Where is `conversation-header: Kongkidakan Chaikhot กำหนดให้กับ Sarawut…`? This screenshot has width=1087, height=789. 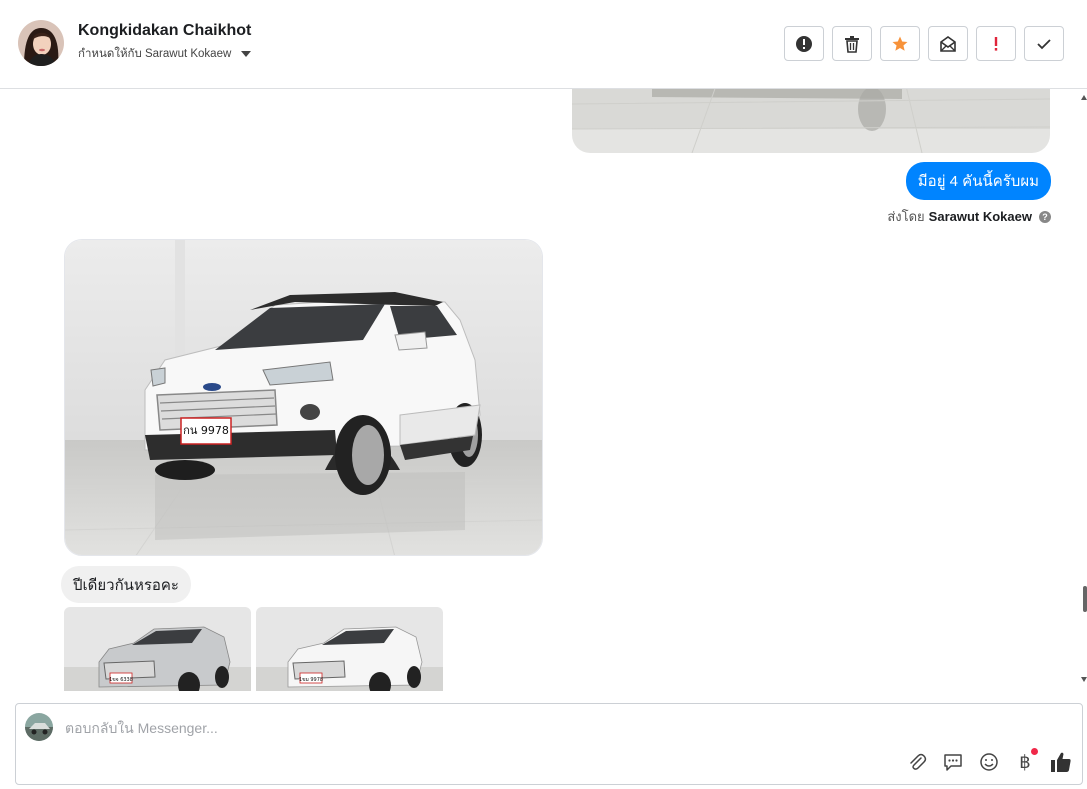 conversation-header: Kongkidakan Chaikhot กำหนดให้กับ Sarawut… is located at coordinates (543, 44).